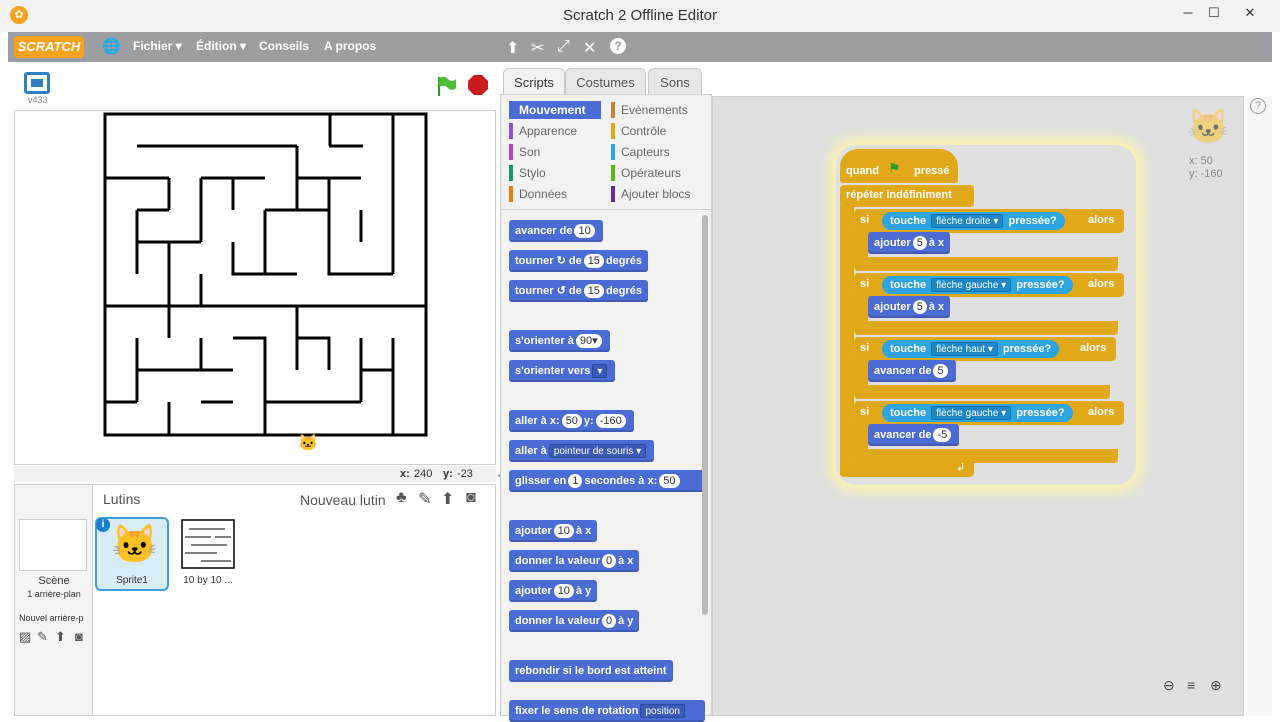  I want to click on if-block: si touche flèche haut ▾ pressée? alors, so click(985, 349).